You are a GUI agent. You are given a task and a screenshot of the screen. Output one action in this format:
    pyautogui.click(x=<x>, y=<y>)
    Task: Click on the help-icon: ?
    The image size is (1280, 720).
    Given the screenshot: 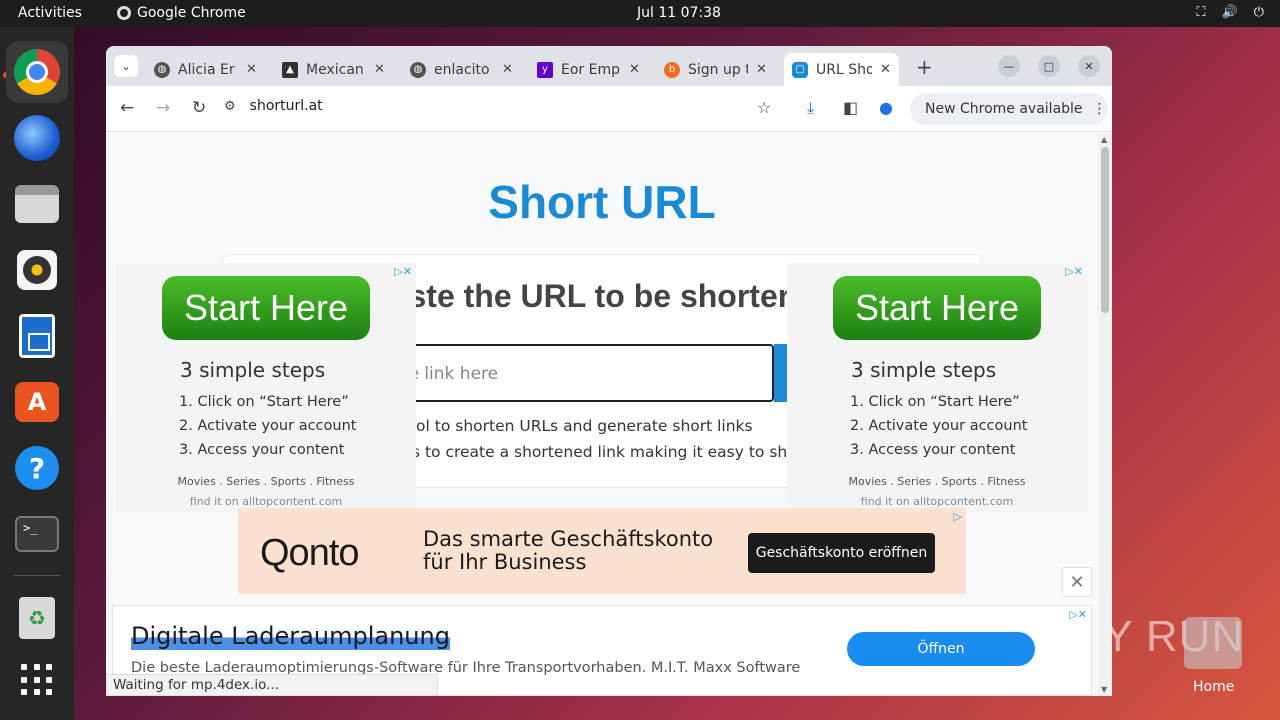 What is the action you would take?
    pyautogui.click(x=37, y=468)
    